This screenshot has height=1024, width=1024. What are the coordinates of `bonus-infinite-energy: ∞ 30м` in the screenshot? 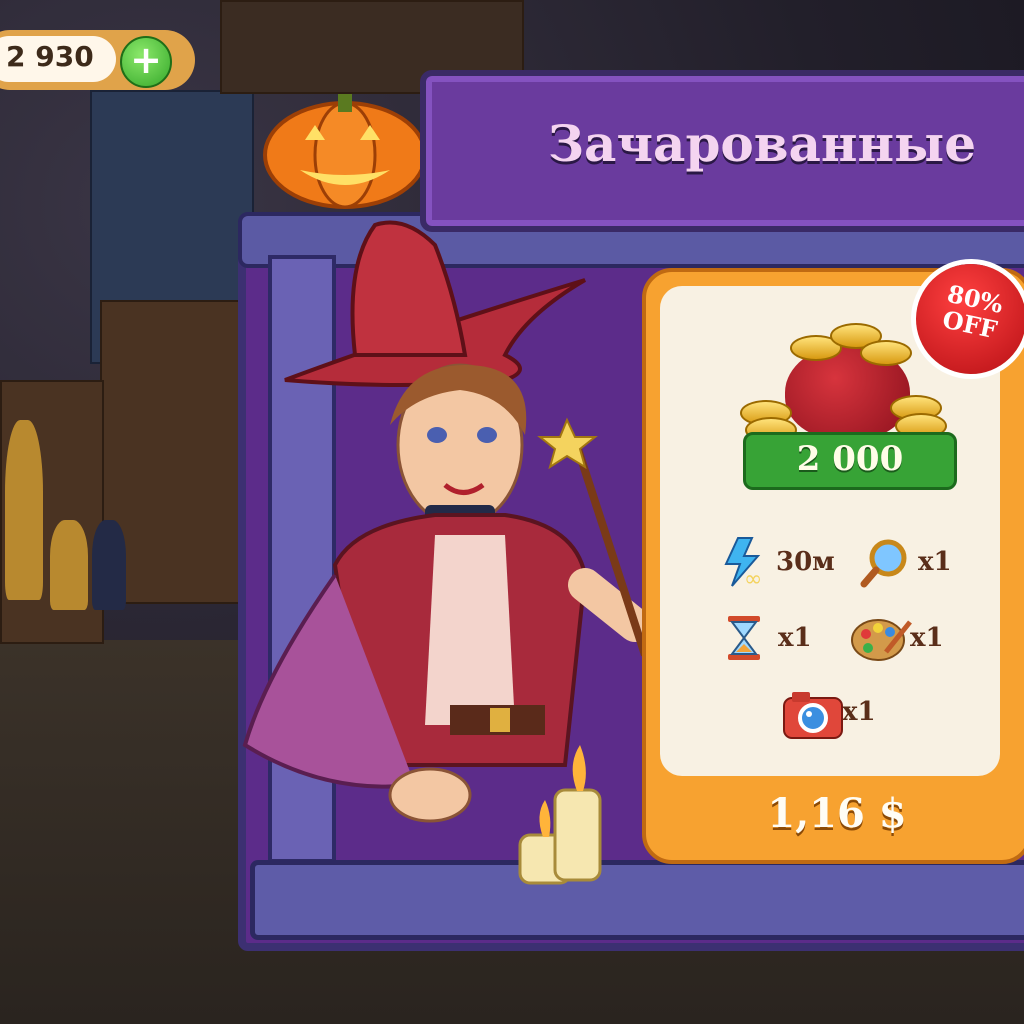 It's located at (775, 564).